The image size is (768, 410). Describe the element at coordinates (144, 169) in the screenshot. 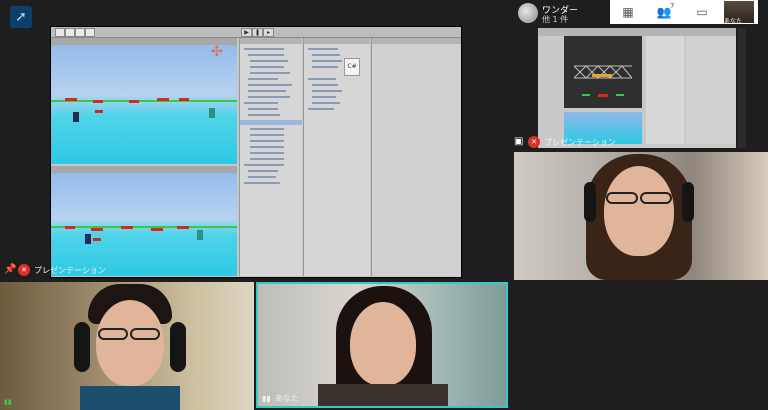

I see `game-tabbar` at that location.